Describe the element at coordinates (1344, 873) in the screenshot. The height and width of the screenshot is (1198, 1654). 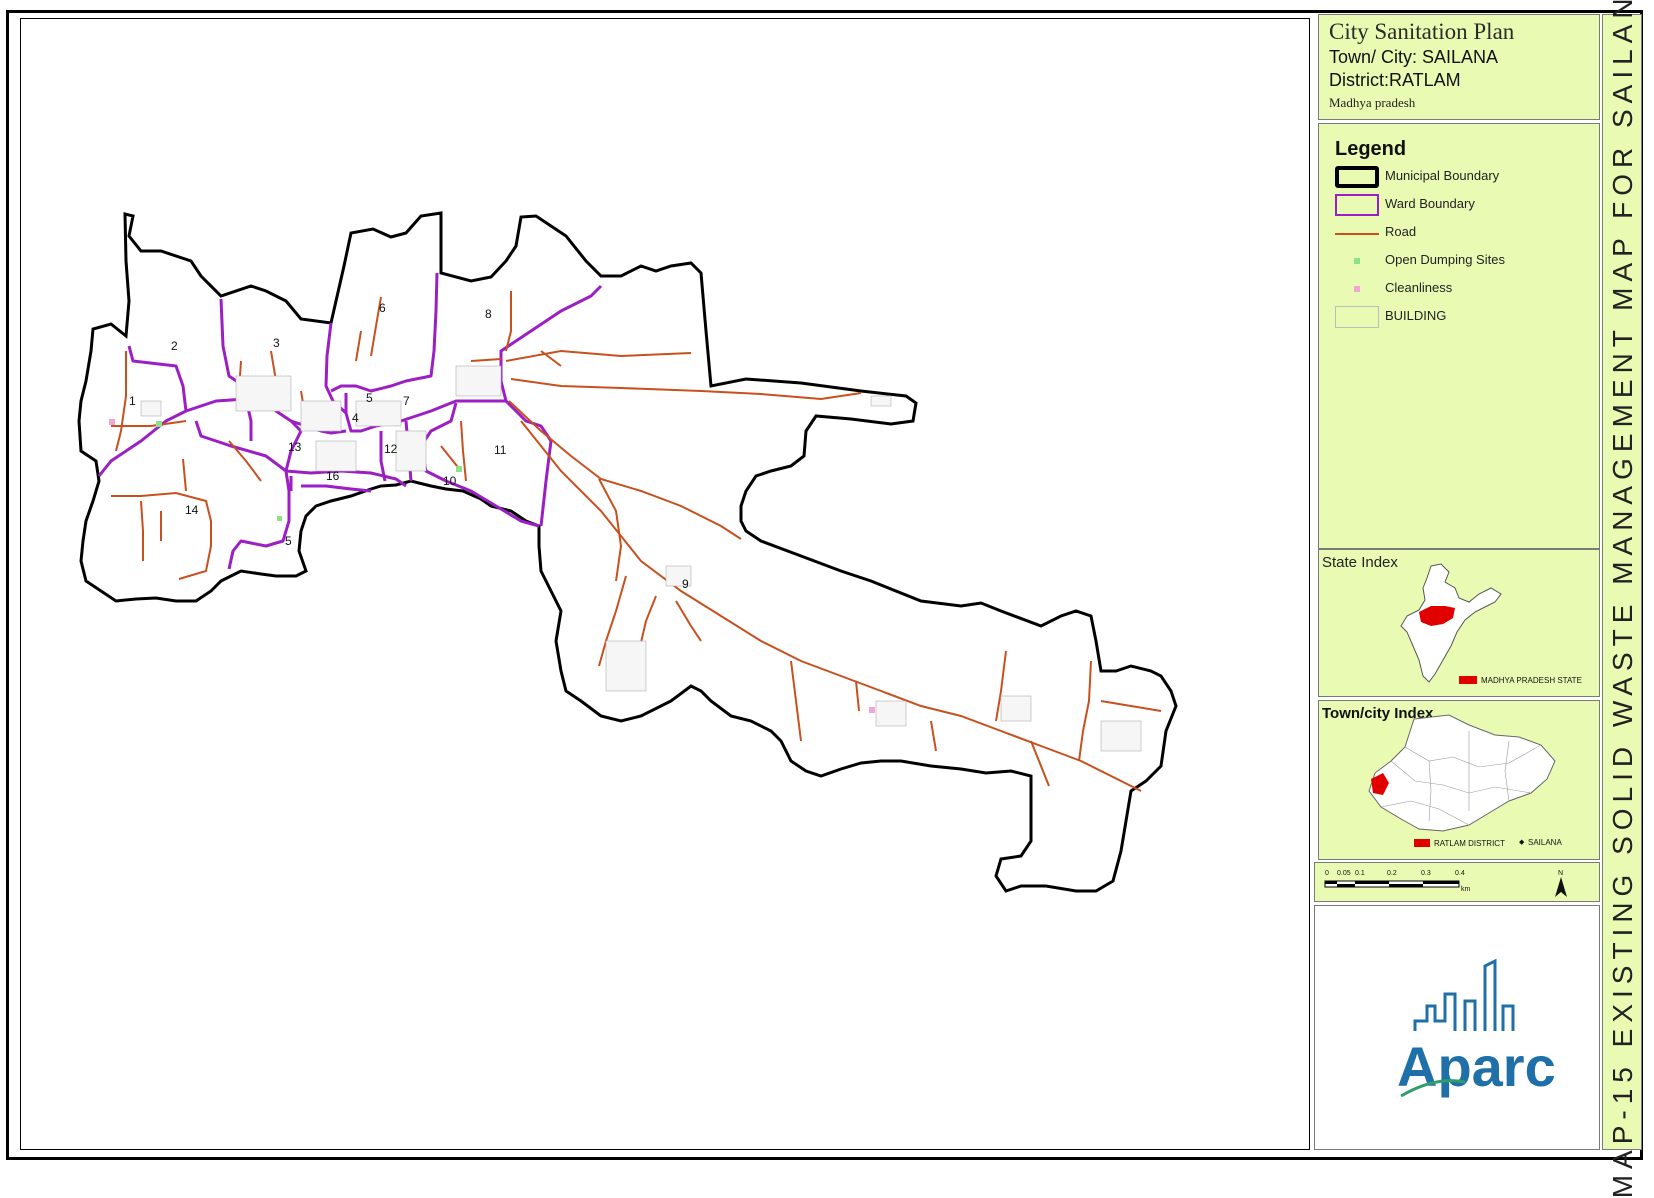
I see `scale-tick-label: 0.05` at that location.